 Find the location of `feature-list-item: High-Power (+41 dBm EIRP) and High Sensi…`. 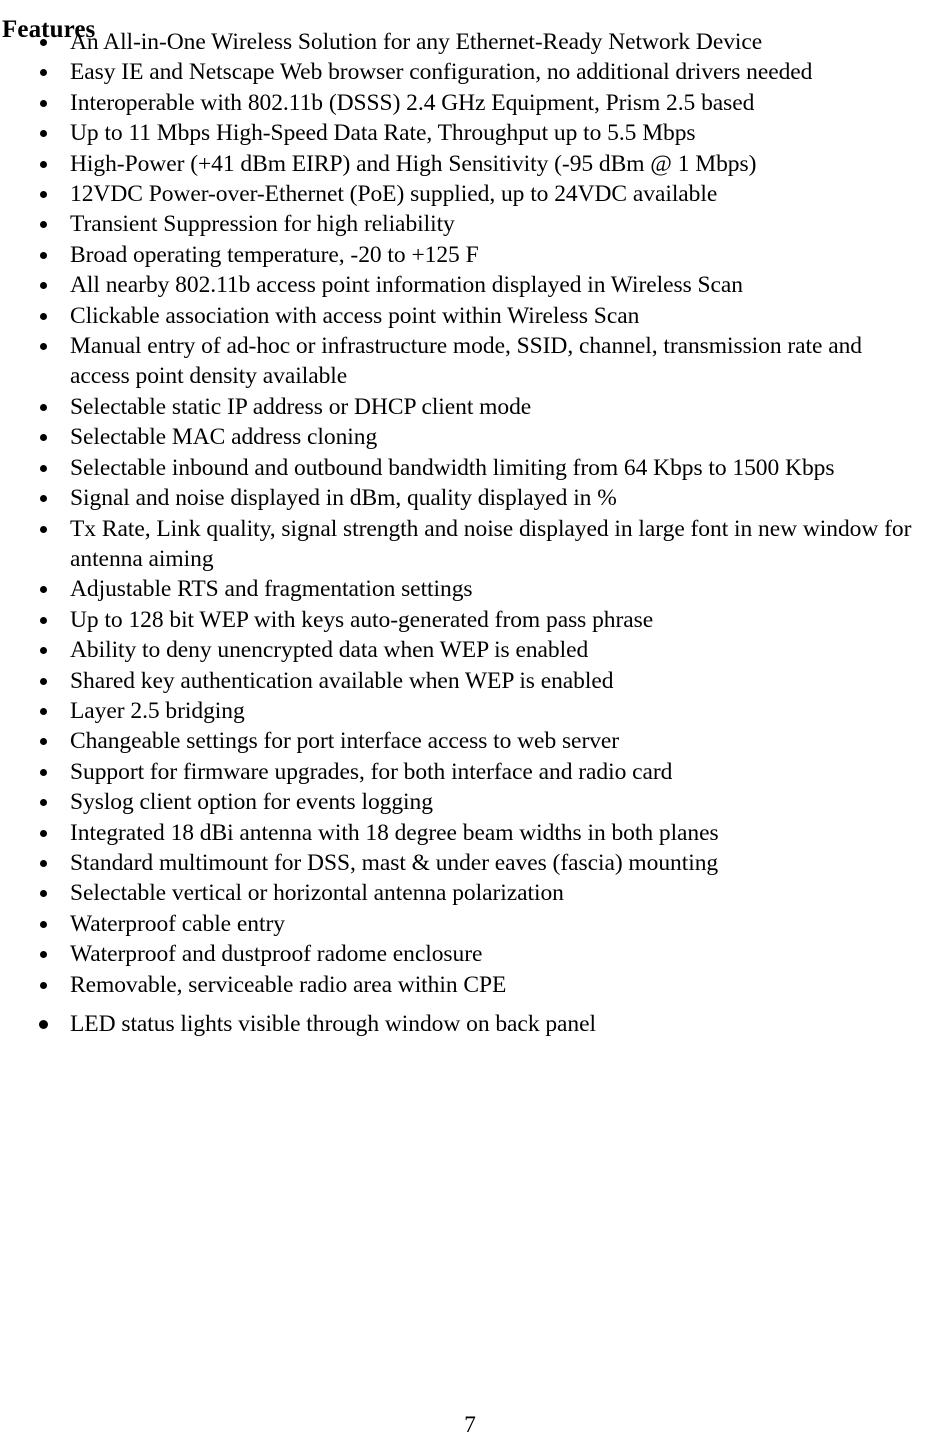

feature-list-item: High-Power (+41 dBm EIRP) and High Sensi… is located at coordinates (470, 164).